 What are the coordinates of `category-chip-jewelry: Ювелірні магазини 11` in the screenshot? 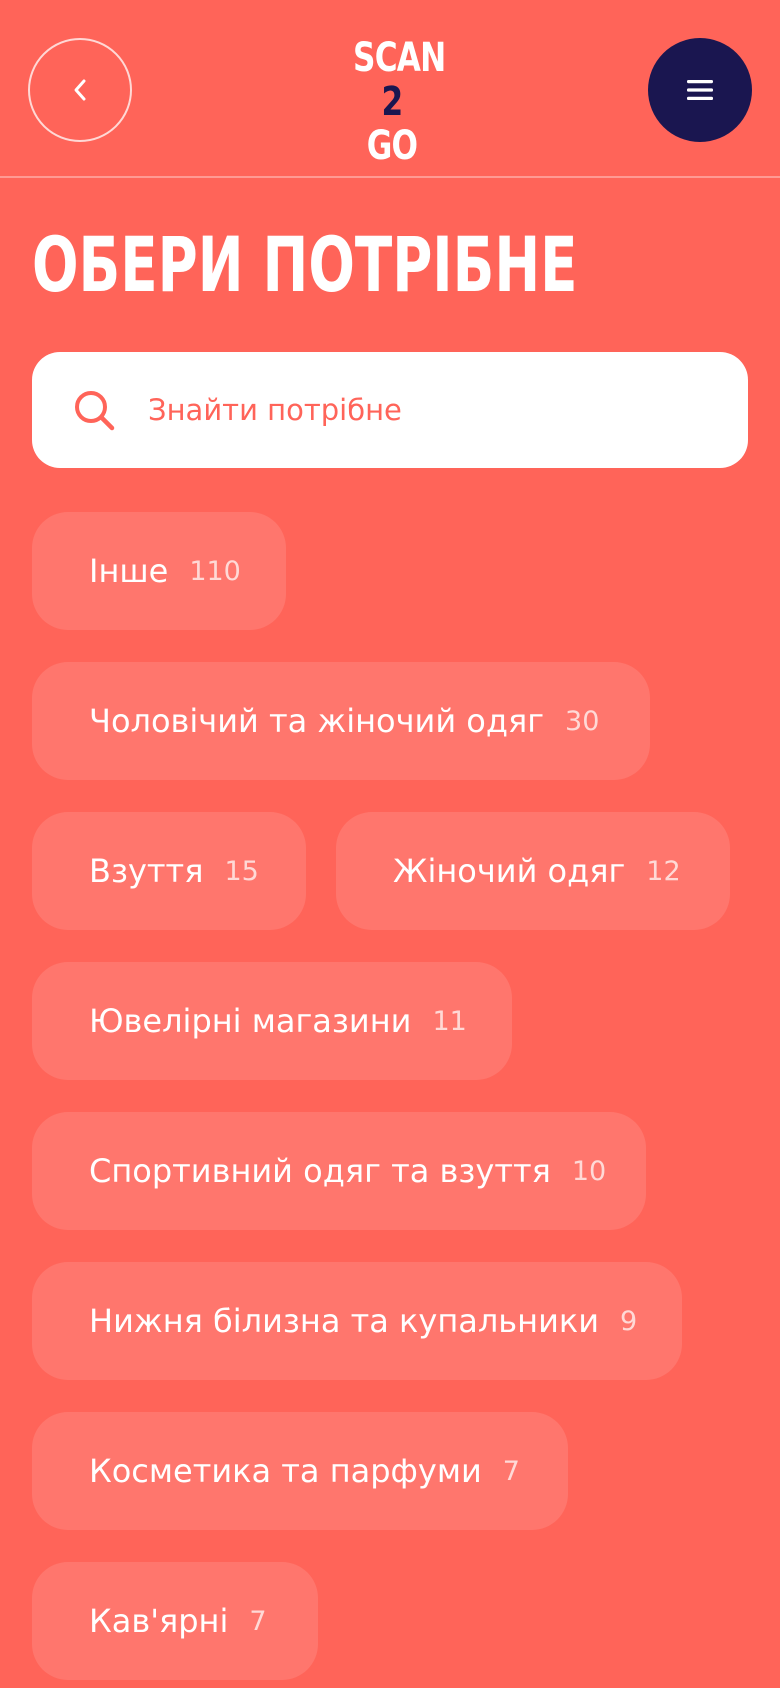 It's located at (272, 1021).